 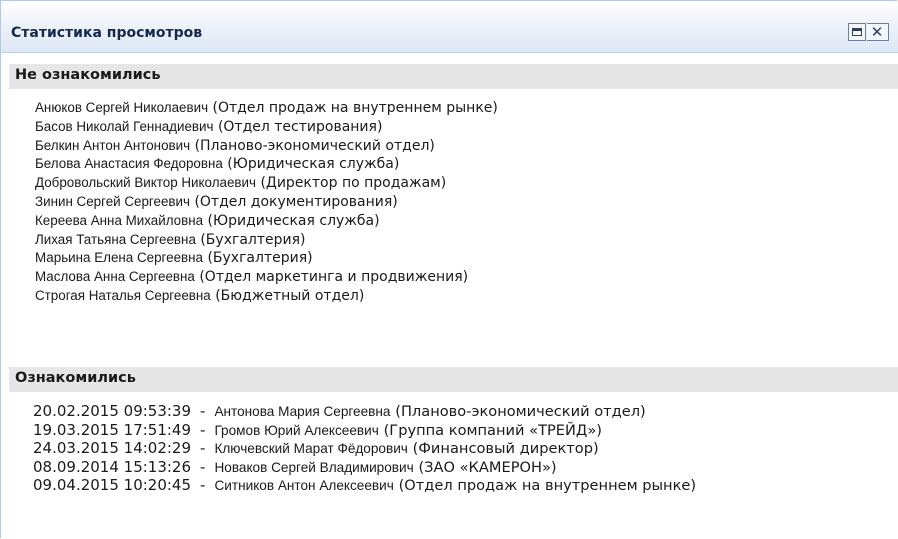 I want to click on person-department: (ЗАО «КАМЕРОН»), so click(x=487, y=467).